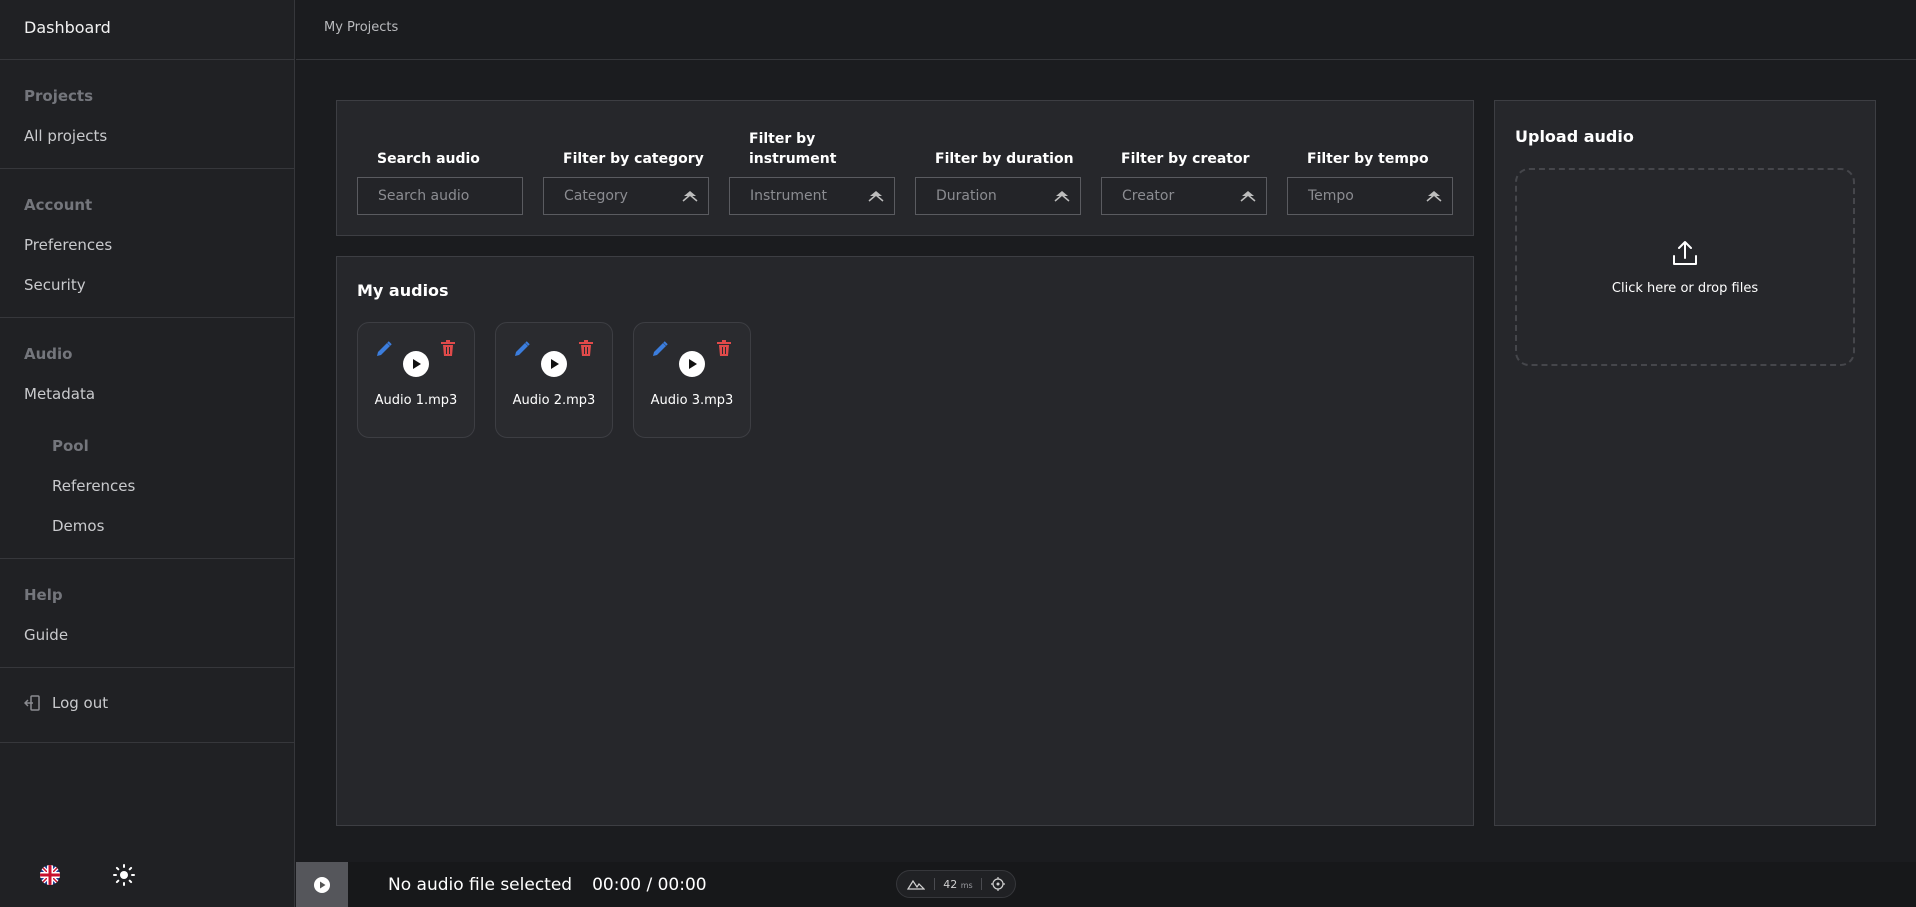 This screenshot has height=907, width=1916. I want to click on logout-label: Log out, so click(80, 703).